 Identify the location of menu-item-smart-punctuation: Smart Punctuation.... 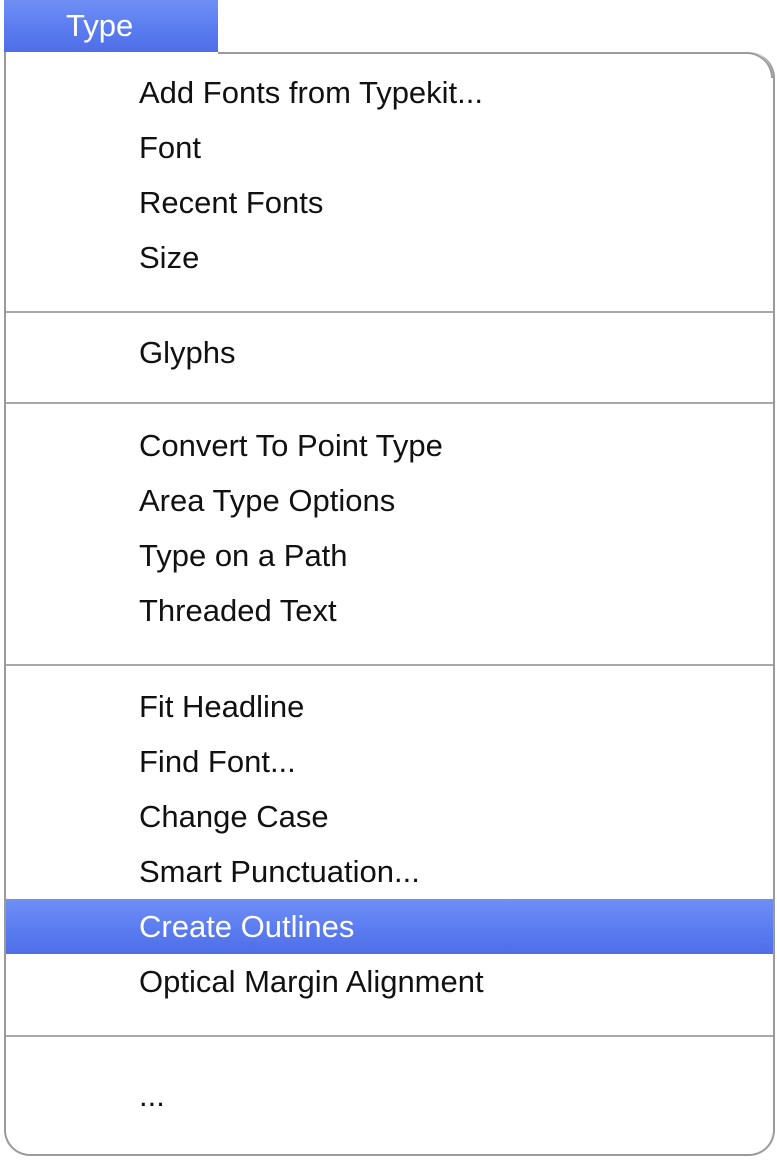
(389, 871).